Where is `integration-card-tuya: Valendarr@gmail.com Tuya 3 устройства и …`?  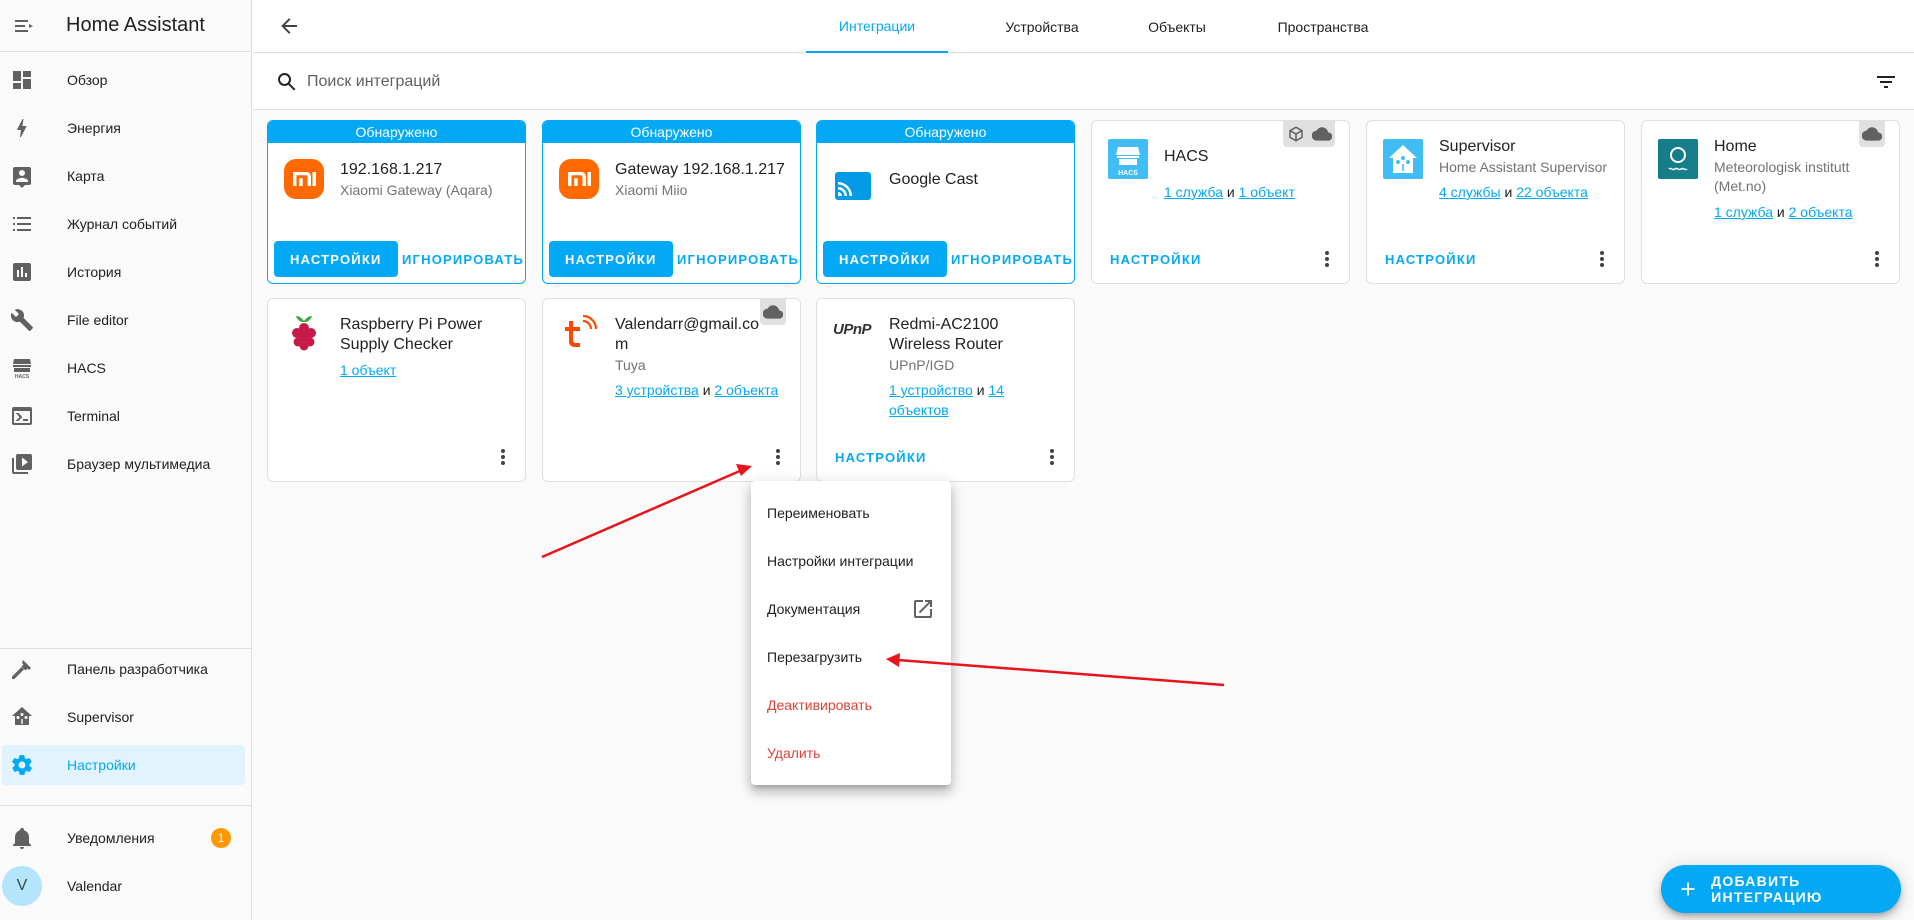 integration-card-tuya: Valendarr@gmail.com Tuya 3 устройства и … is located at coordinates (671, 390).